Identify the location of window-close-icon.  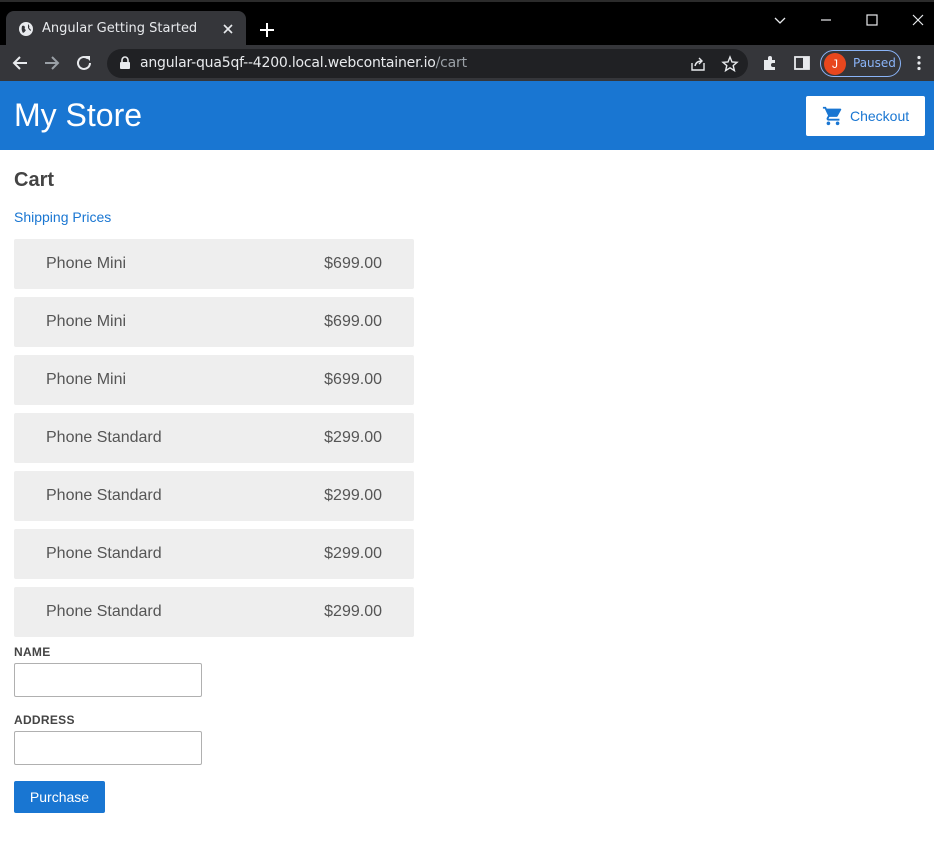
(918, 20).